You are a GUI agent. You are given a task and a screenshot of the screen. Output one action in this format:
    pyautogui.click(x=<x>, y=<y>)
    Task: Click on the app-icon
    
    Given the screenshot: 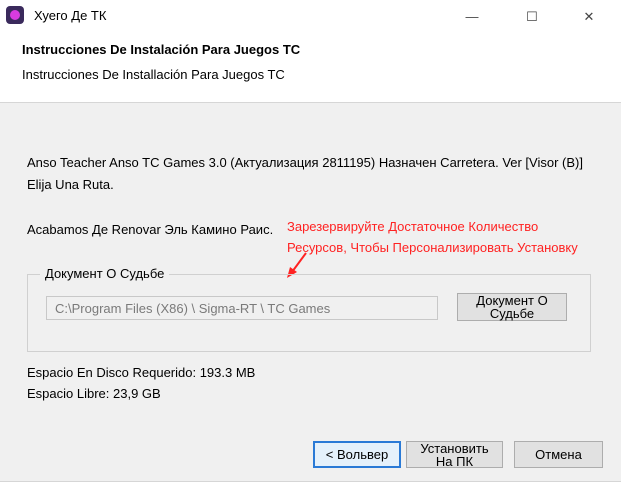 What is the action you would take?
    pyautogui.click(x=15, y=15)
    